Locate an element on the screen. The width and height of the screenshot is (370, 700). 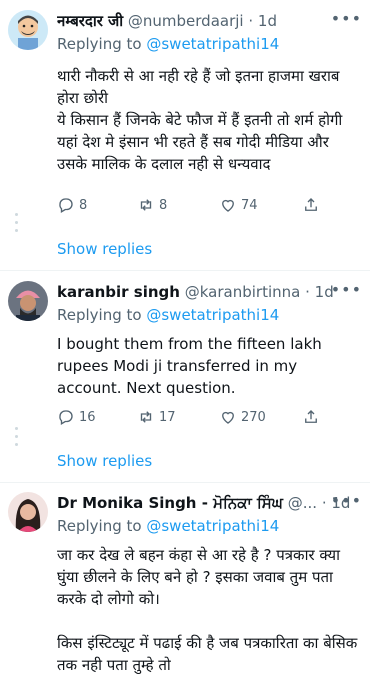
tweet-header: नम्बरदार जी @numberdaarji · 1d is located at coordinates (207, 21).